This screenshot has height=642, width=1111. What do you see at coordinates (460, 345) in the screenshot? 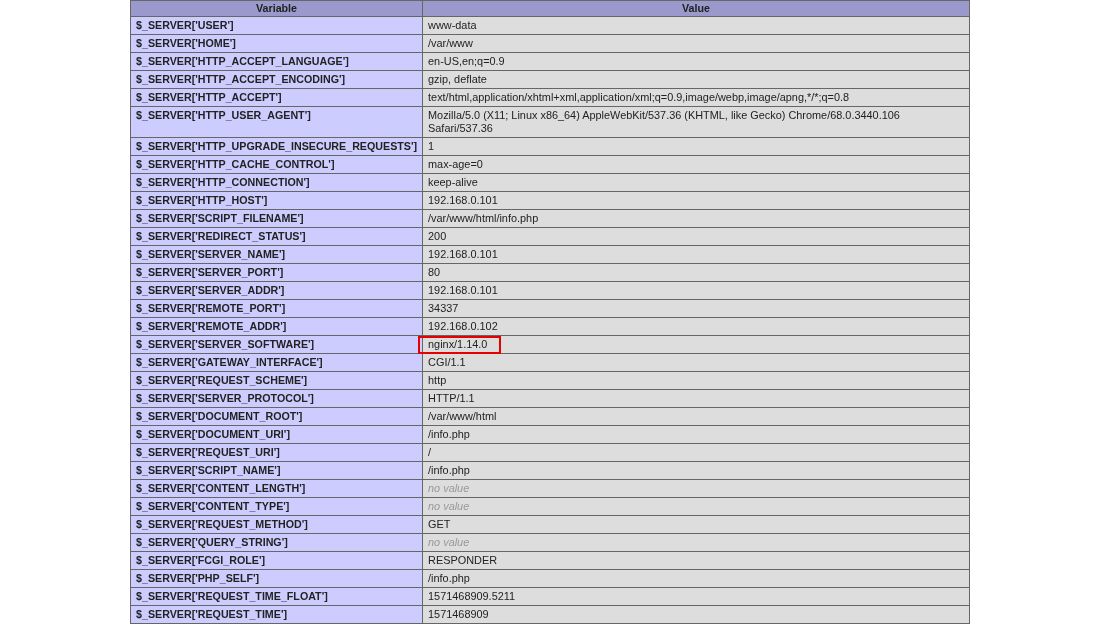
I see `highlighted-value: nginx/1.14.0` at bounding box center [460, 345].